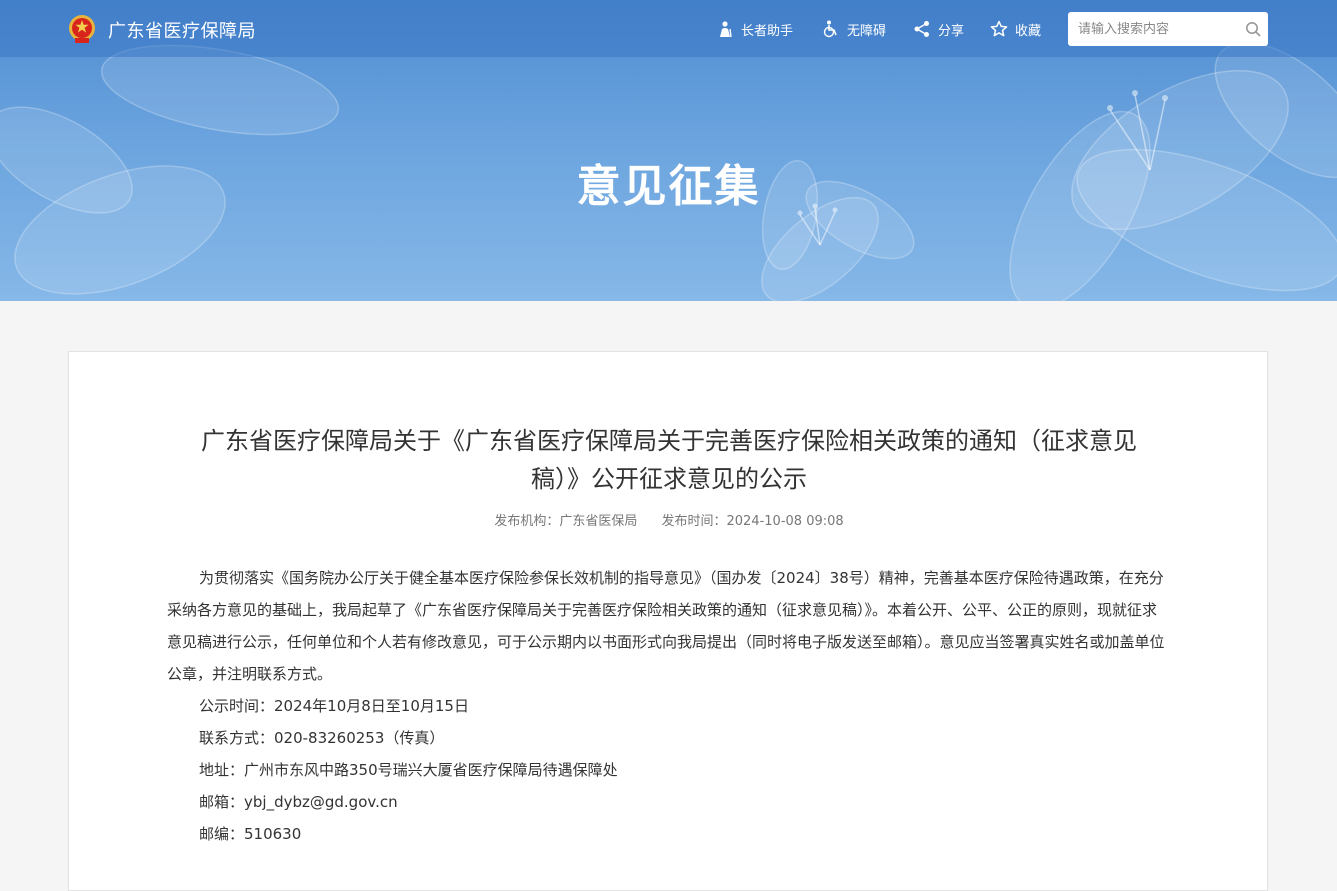  Describe the element at coordinates (999, 28) in the screenshot. I see `star-icon` at that location.